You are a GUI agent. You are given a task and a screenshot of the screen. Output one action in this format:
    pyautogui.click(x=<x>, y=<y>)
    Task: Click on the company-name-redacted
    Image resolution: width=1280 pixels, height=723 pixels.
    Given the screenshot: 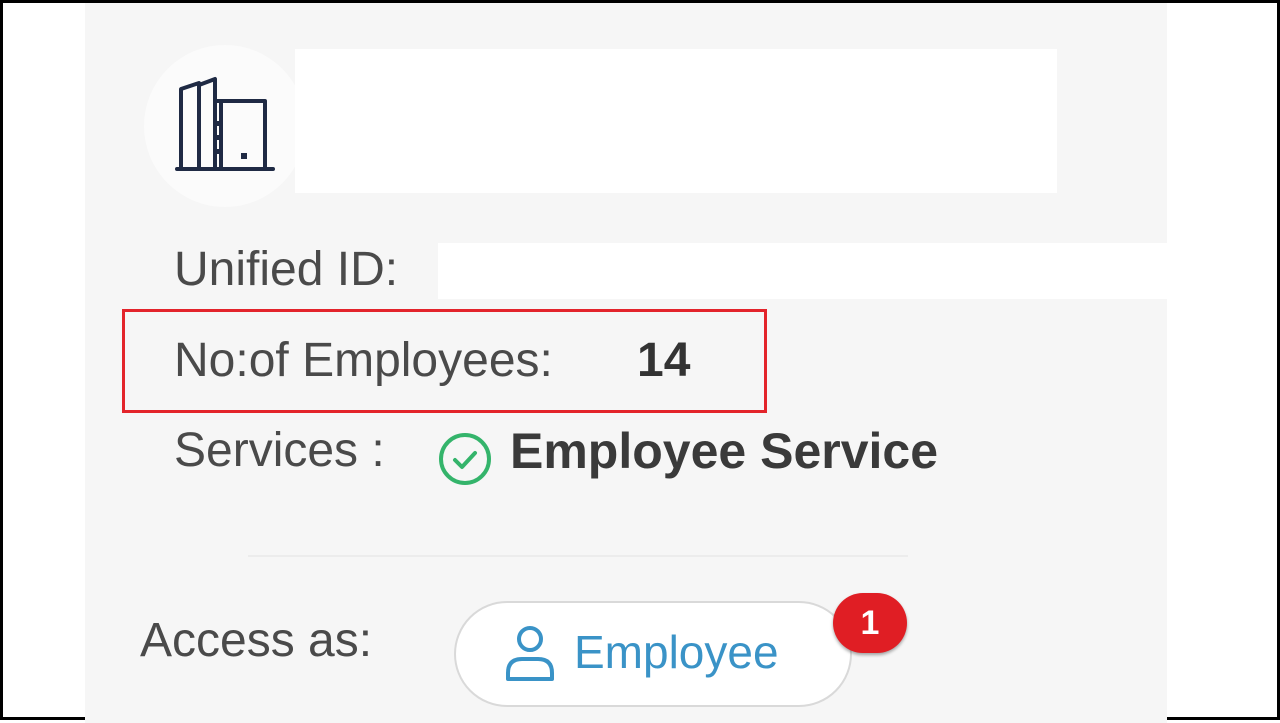 What is the action you would take?
    pyautogui.click(x=676, y=121)
    